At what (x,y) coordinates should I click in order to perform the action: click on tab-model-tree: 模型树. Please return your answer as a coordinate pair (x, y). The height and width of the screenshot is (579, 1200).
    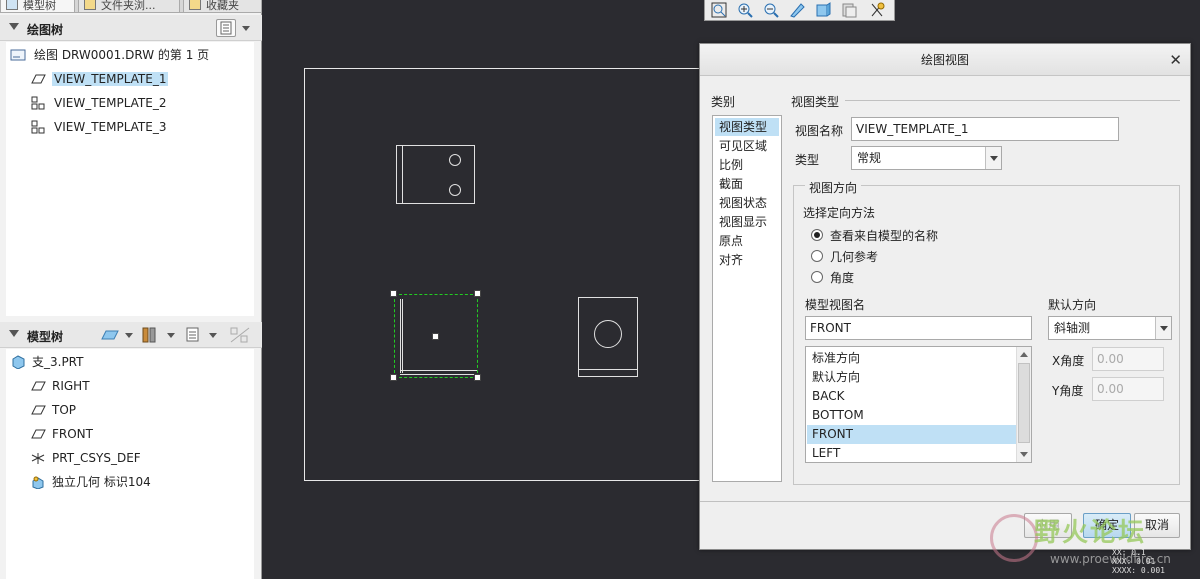
    Looking at the image, I should click on (37, 6).